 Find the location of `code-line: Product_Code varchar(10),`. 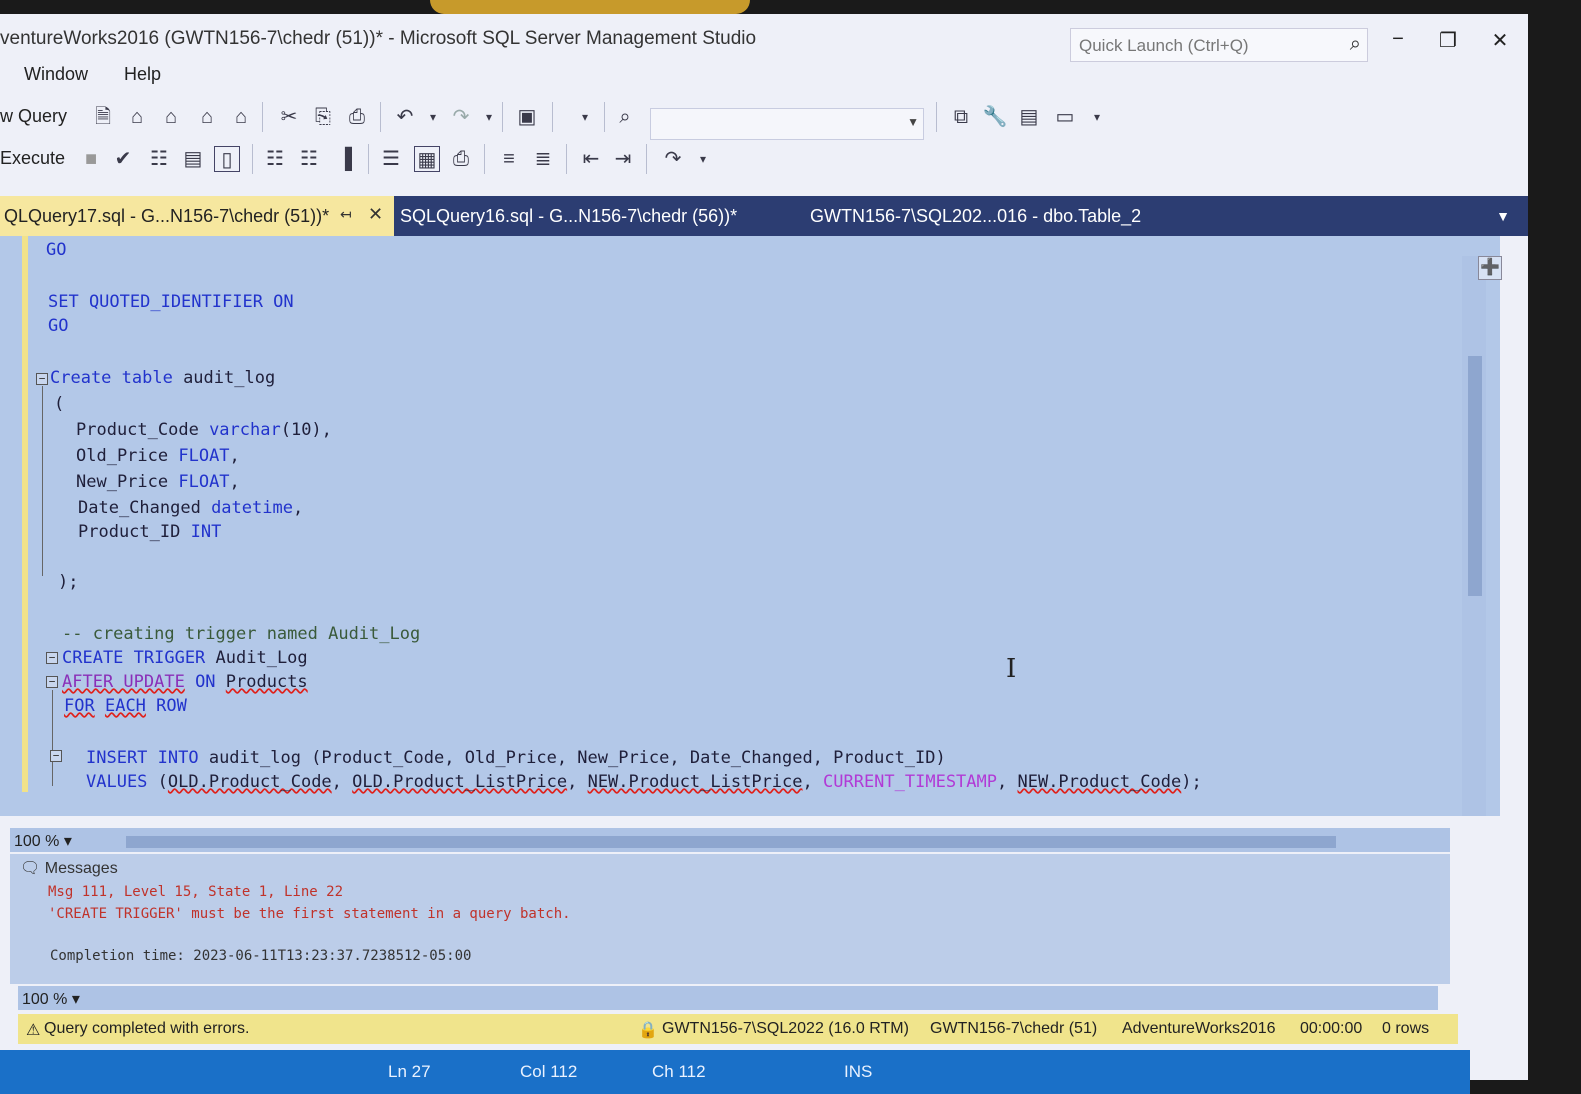

code-line: Product_Code varchar(10), is located at coordinates (204, 430).